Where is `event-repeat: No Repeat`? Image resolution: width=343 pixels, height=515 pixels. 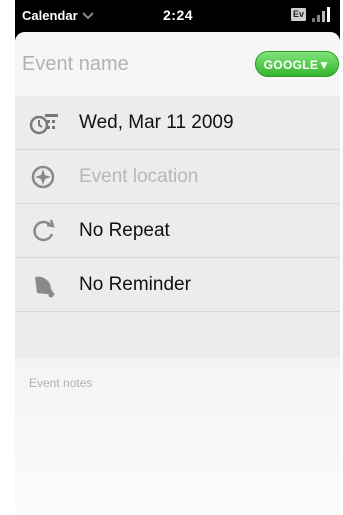 event-repeat: No Repeat is located at coordinates (124, 230).